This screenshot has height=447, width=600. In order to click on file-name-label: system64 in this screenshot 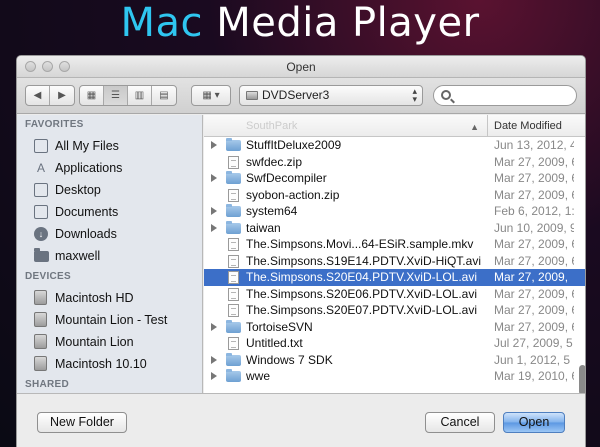, I will do `click(272, 211)`.